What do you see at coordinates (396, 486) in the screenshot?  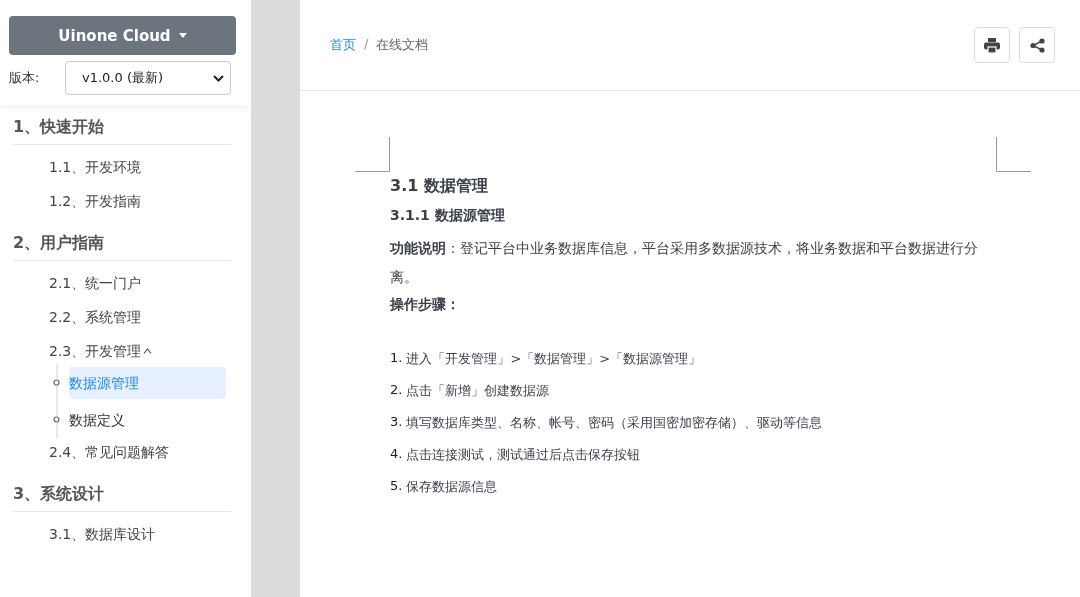 I see `step-number: 5.` at bounding box center [396, 486].